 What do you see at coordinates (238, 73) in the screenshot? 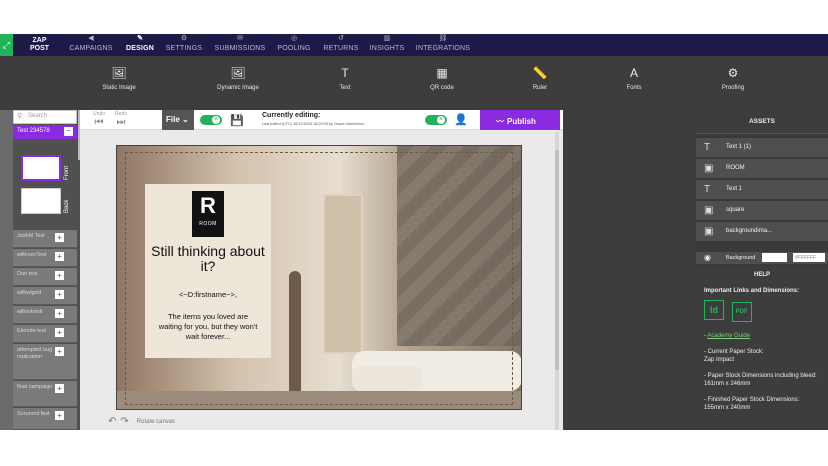
I see `dynamic-image-icon: 🖼` at bounding box center [238, 73].